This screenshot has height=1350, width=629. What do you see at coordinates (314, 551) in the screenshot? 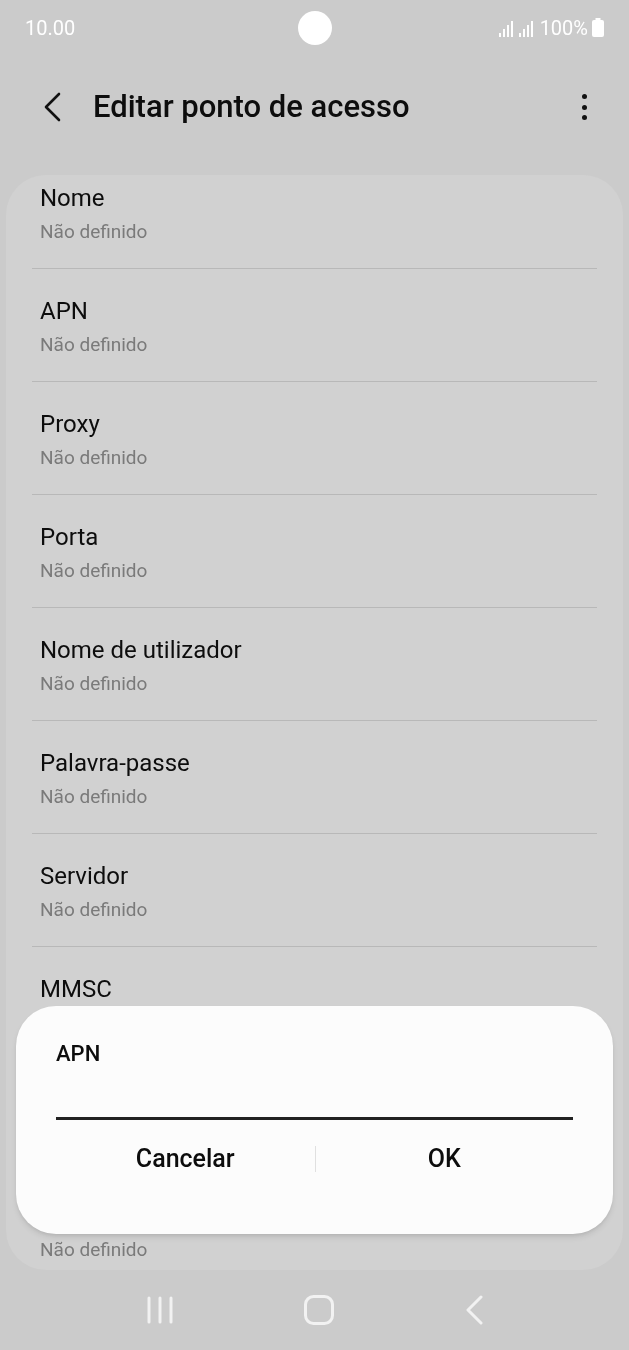
I see `setting-row: Porta Não definido` at bounding box center [314, 551].